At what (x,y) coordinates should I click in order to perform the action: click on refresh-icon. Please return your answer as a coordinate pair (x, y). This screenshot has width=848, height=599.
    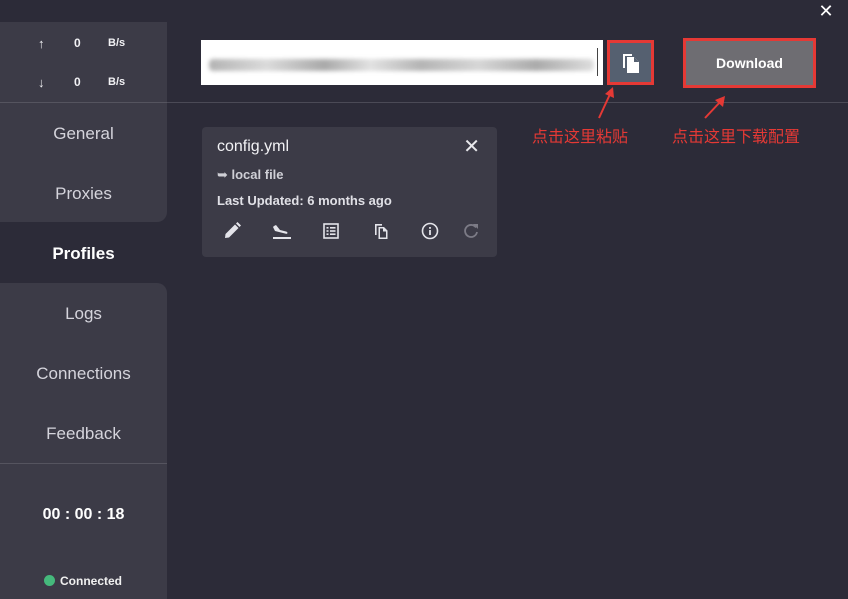
    Looking at the image, I should click on (472, 232).